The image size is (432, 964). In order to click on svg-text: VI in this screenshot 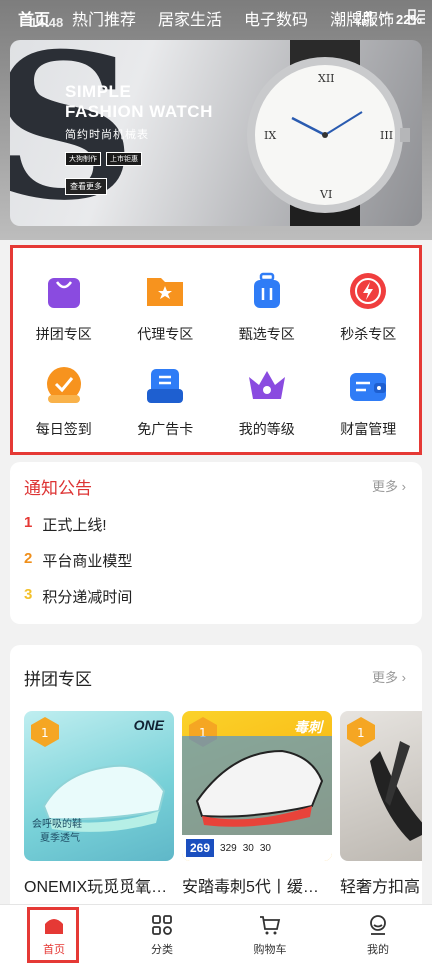, I will do `click(325, 194)`.